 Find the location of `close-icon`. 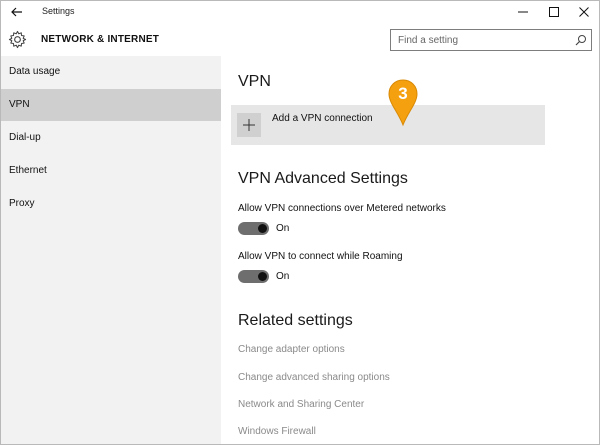

close-icon is located at coordinates (583, 12).